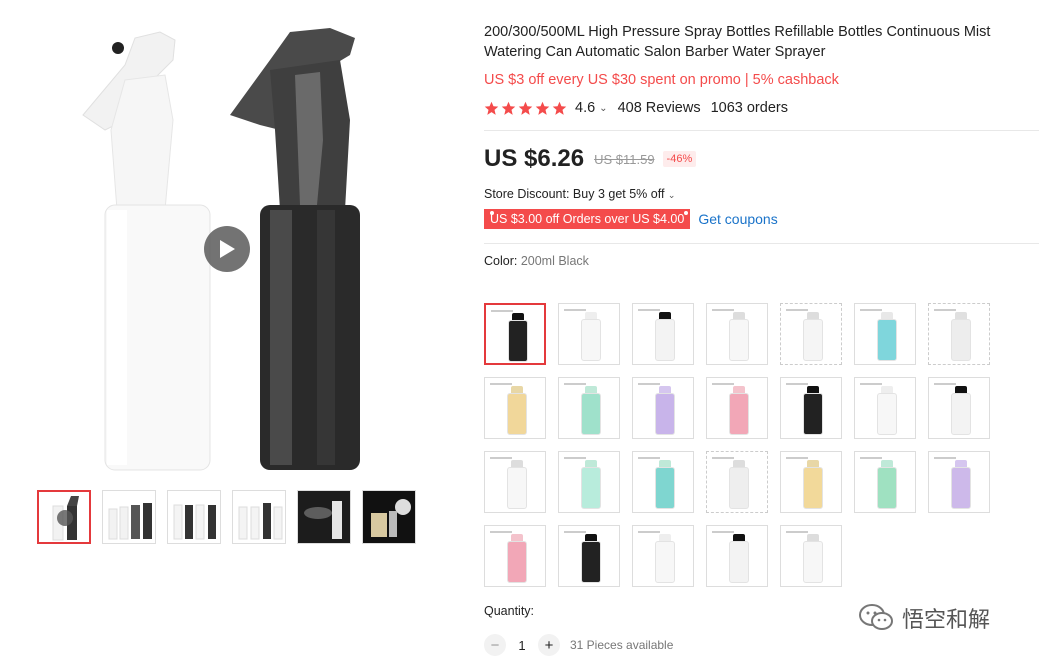 The height and width of the screenshot is (665, 1049). I want to click on store-discount-text: Store Discount: Buy 3 get 5% off, so click(574, 194).